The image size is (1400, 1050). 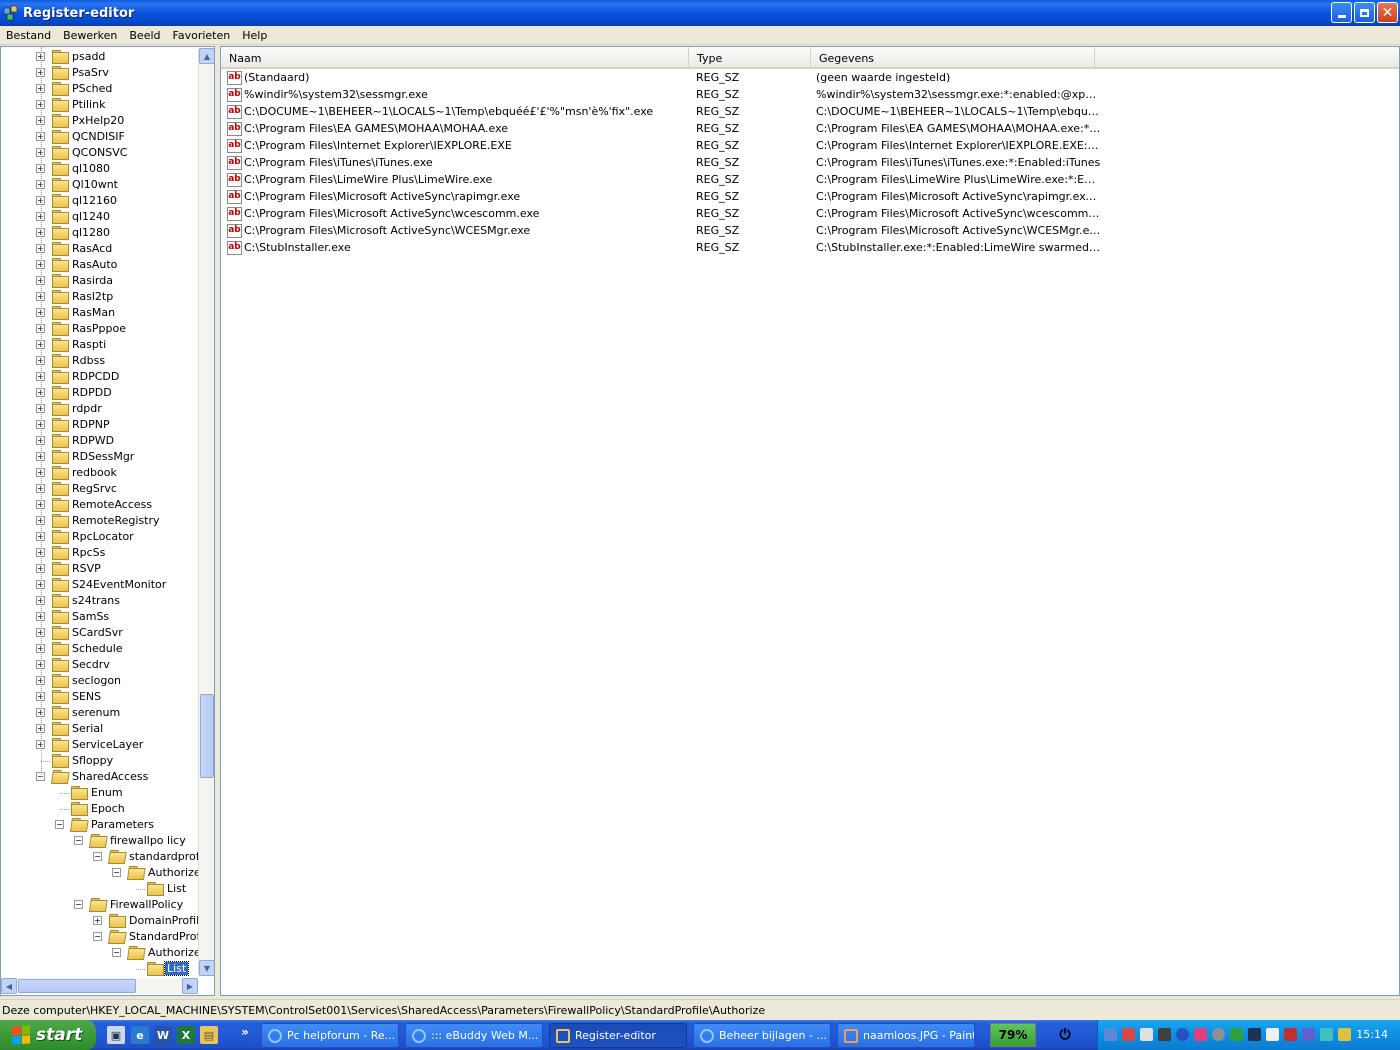 What do you see at coordinates (618, 1035) in the screenshot?
I see `task-register-editor: Register-editor` at bounding box center [618, 1035].